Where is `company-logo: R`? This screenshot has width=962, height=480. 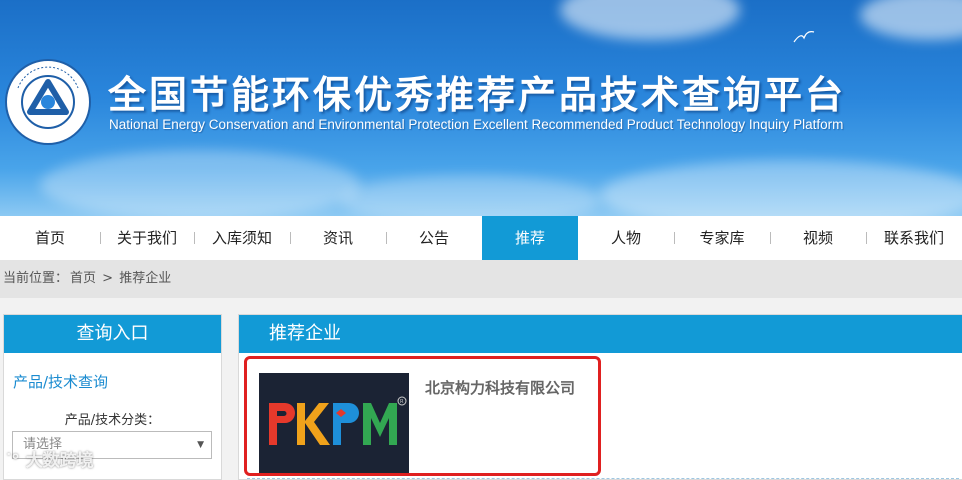 company-logo: R is located at coordinates (334, 423).